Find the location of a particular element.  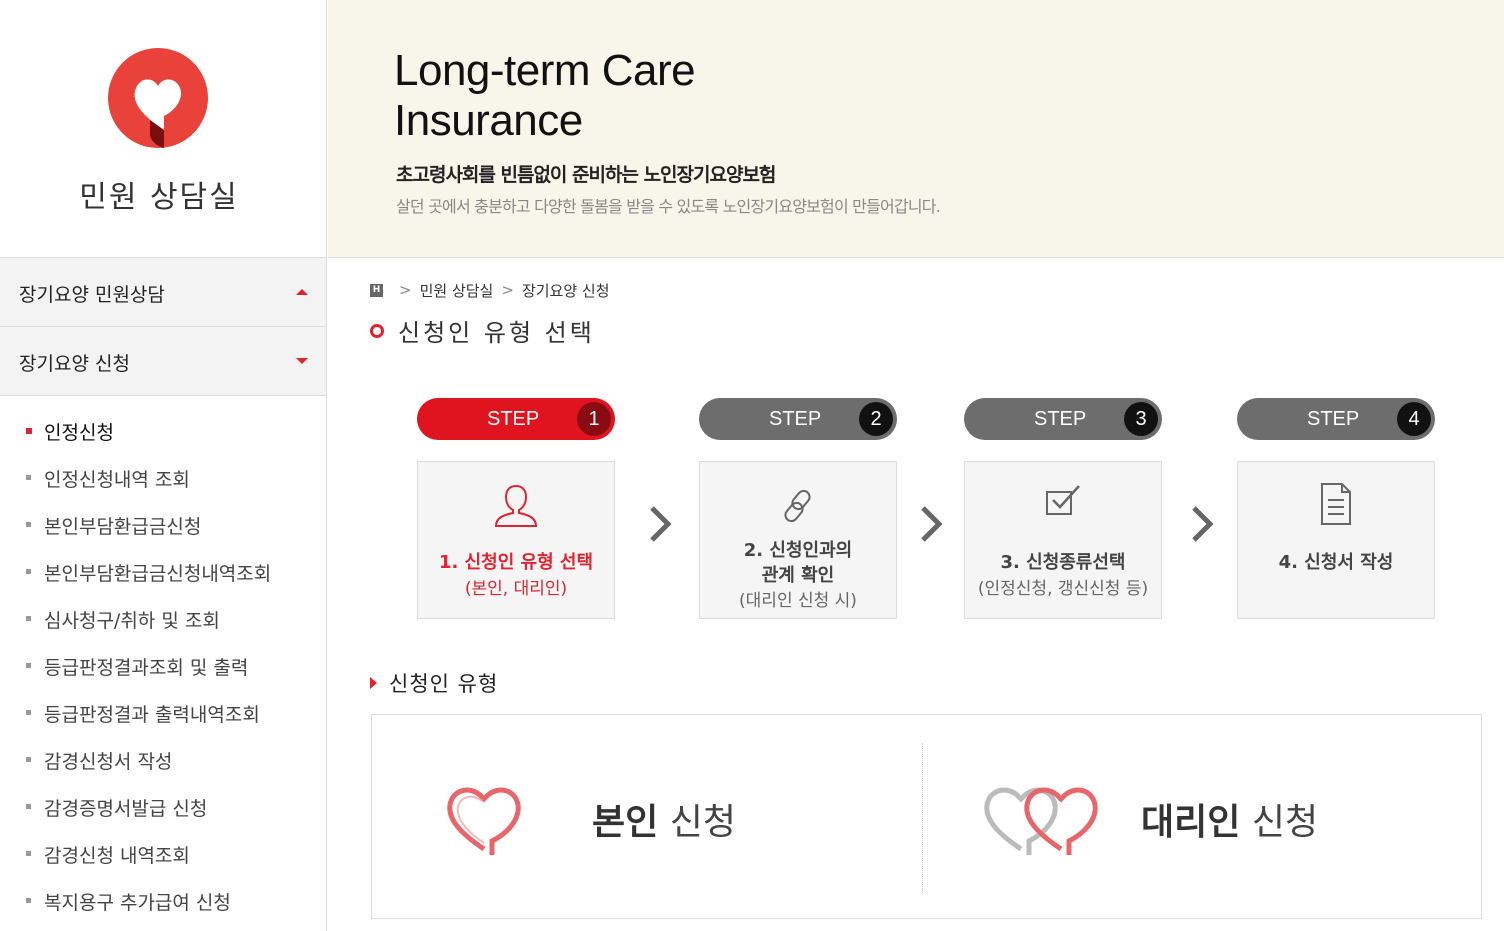

banner-subtitle: 초고령사회를 빈틈없이 준비하는 노인장기요양보험 is located at coordinates (586, 175).